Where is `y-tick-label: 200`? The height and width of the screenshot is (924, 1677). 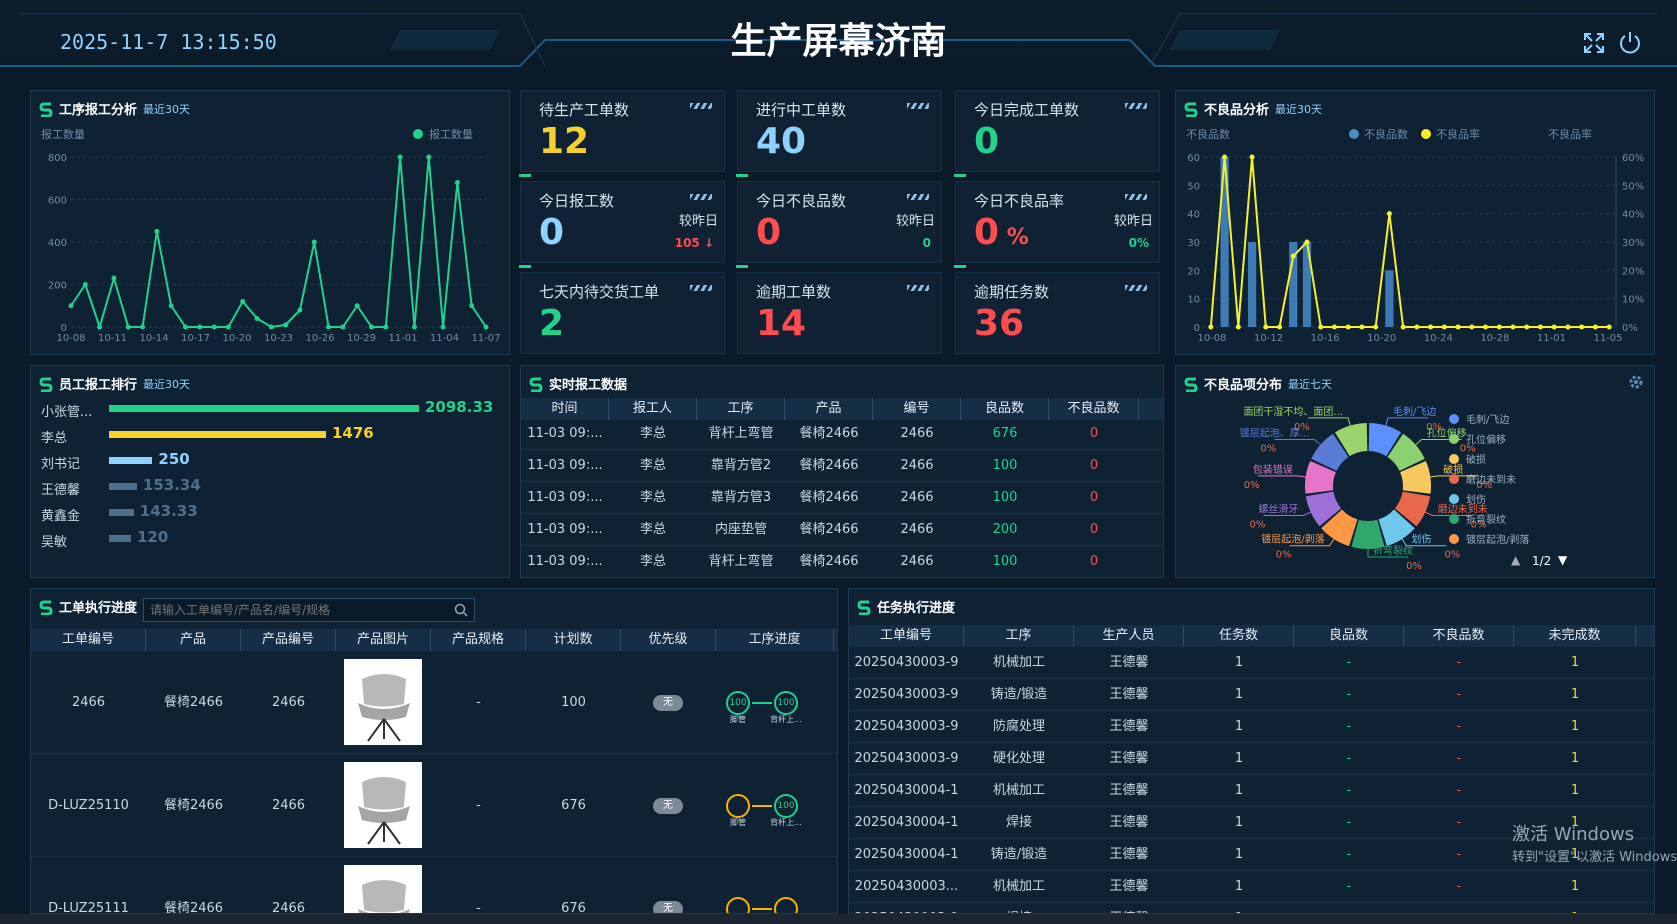 y-tick-label: 200 is located at coordinates (57, 286).